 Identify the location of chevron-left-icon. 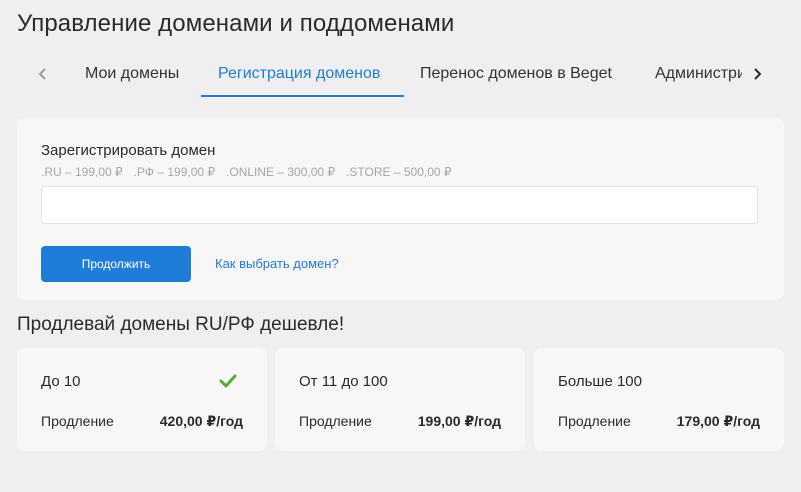
(42, 74).